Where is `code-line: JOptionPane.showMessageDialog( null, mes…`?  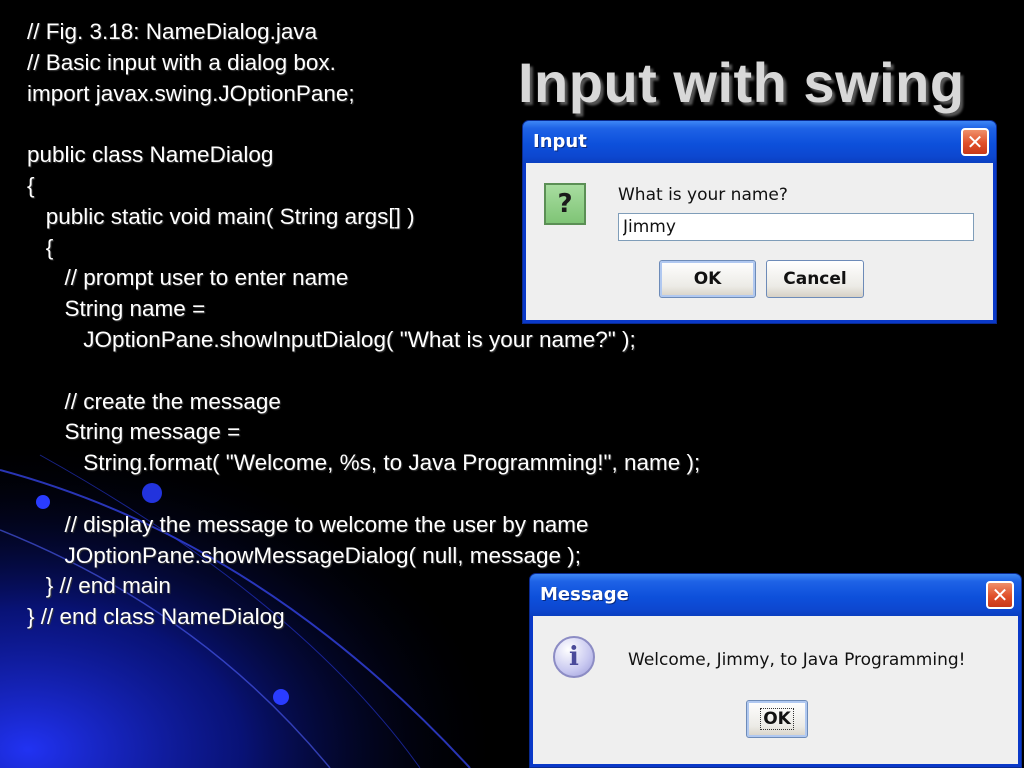
code-line: JOptionPane.showMessageDialog( null, mes… is located at coordinates (304, 555).